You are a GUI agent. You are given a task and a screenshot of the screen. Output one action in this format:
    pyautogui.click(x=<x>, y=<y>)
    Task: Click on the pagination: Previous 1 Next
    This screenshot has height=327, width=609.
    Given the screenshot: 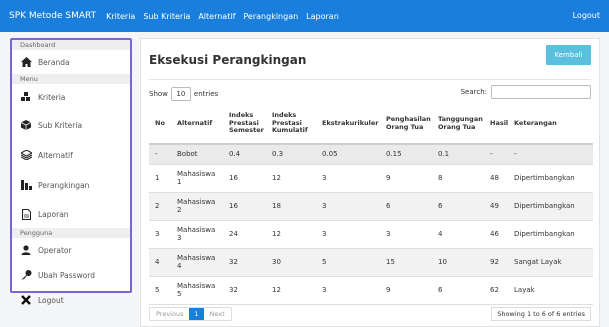 What is the action you would take?
    pyautogui.click(x=190, y=314)
    